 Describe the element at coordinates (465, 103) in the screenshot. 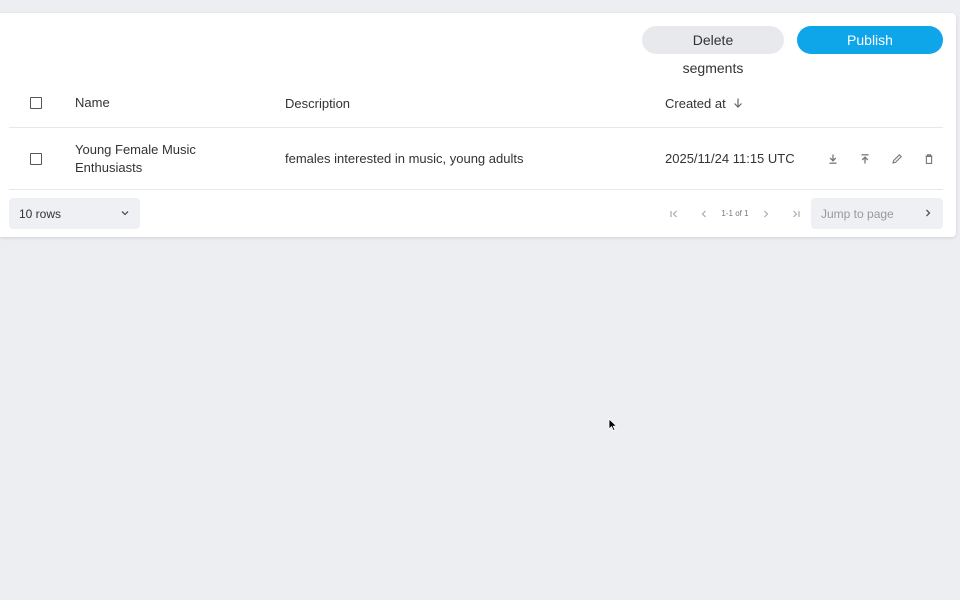

I see `column-header-description: Description` at that location.